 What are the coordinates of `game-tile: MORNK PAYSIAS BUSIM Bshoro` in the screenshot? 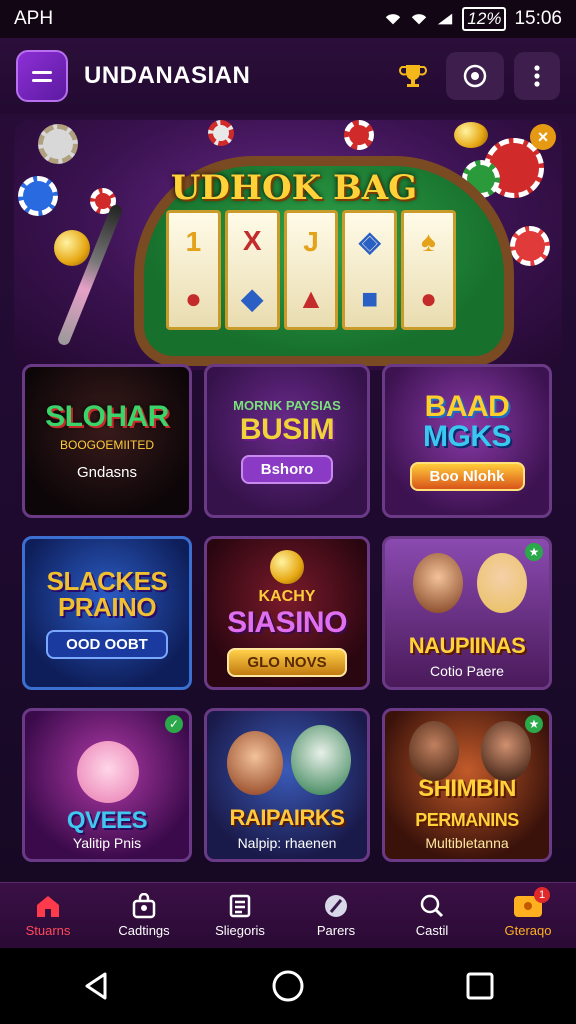 It's located at (287, 441).